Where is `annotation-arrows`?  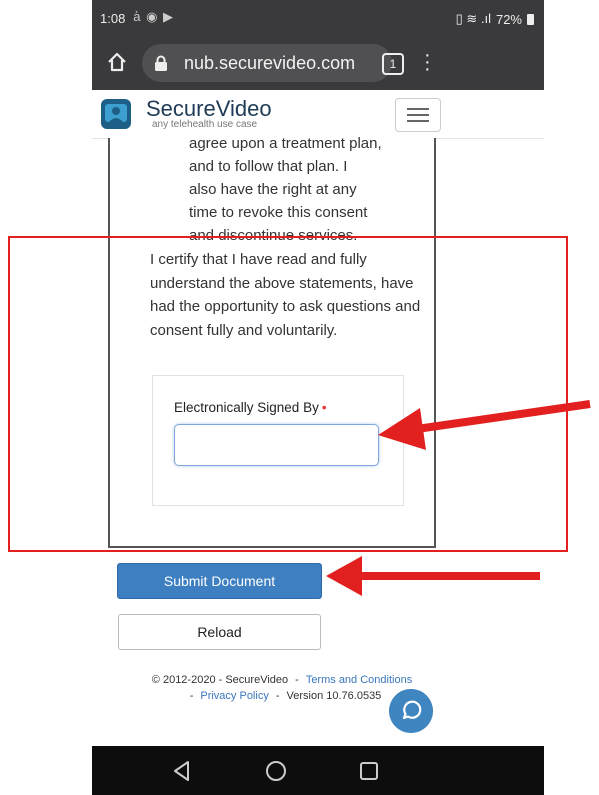 annotation-arrows is located at coordinates (458, 498).